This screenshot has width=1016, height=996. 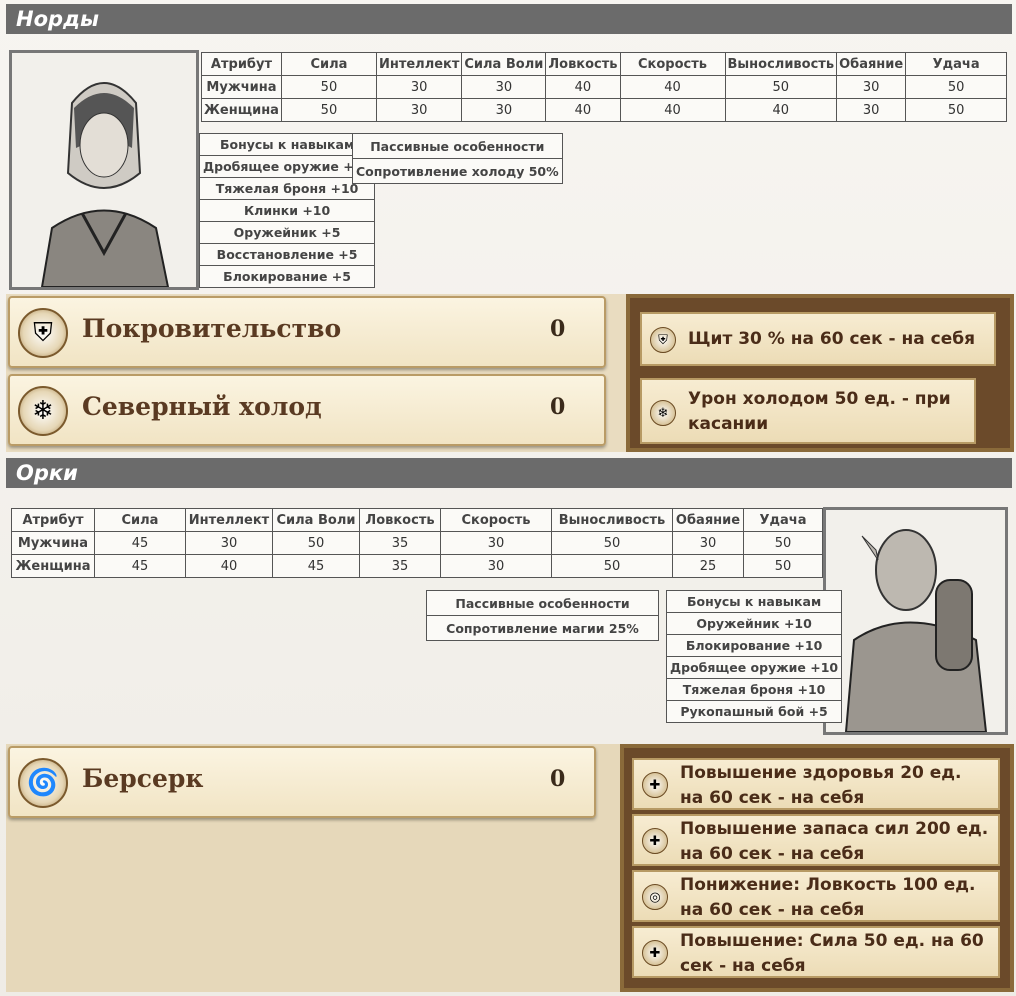 I want to click on stamina-effect-icon: ✚, so click(x=655, y=841).